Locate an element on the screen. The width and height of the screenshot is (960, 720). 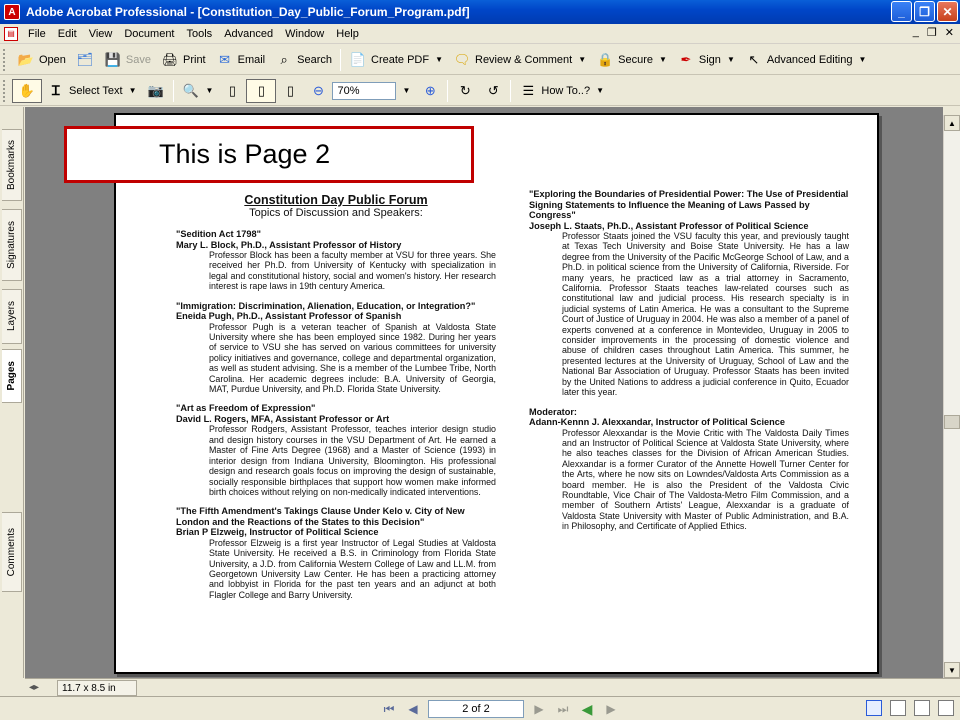
zoom-tool-button: 🔍 ▼ is located at coordinates (198, 91).